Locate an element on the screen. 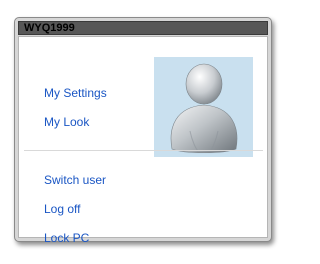 This screenshot has height=264, width=320. title-bar: WYQ1999 is located at coordinates (143, 28).